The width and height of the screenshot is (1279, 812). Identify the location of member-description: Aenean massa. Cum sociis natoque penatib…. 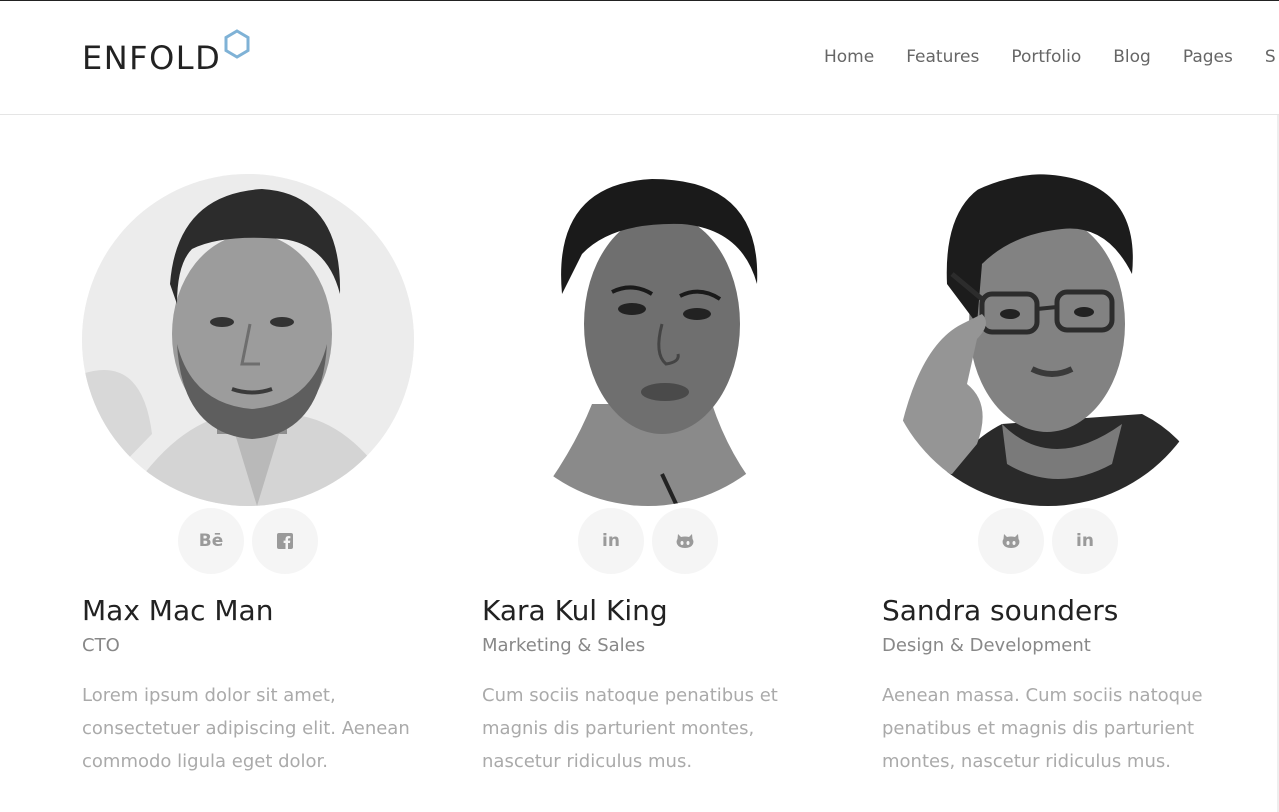
(1042, 728).